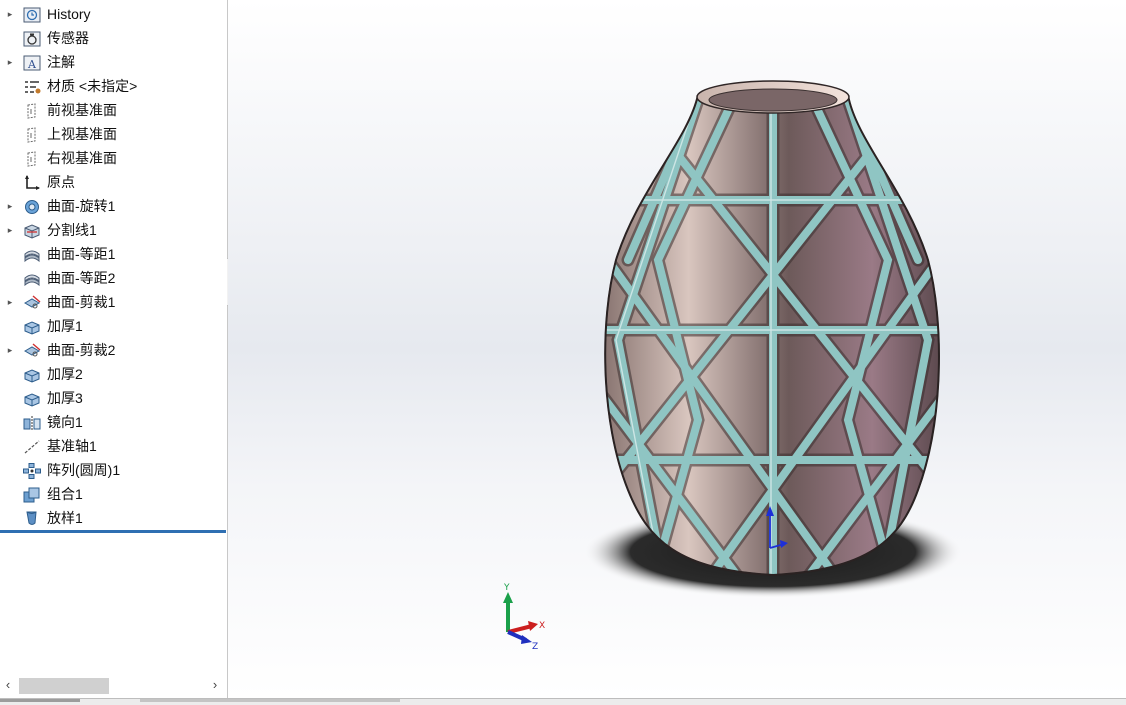  I want to click on tree-item-label: 曲面-等距1, so click(81, 254).